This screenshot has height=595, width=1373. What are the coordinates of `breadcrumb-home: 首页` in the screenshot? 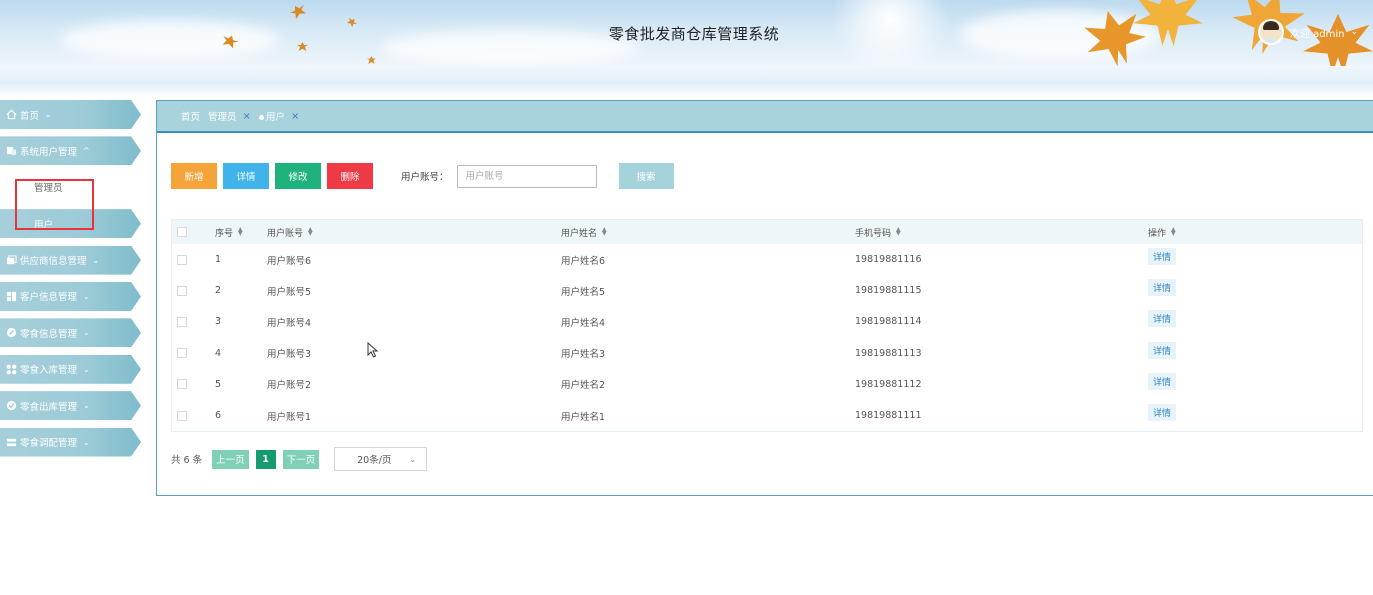 It's located at (190, 116).